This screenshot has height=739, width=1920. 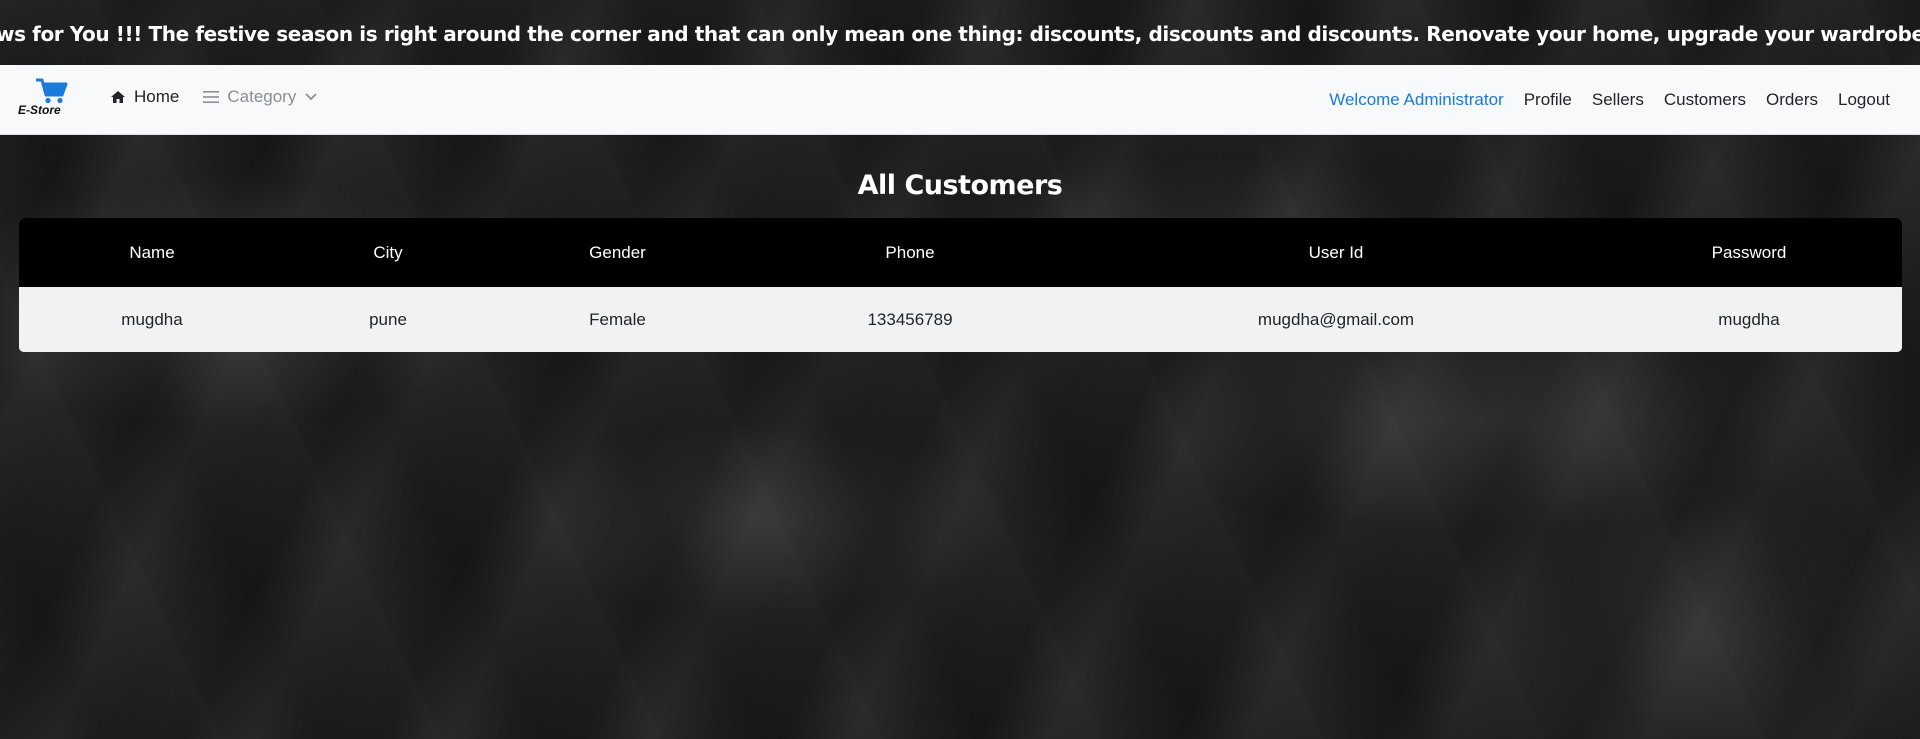 What do you see at coordinates (1705, 100) in the screenshot?
I see `nav-customers: Customers` at bounding box center [1705, 100].